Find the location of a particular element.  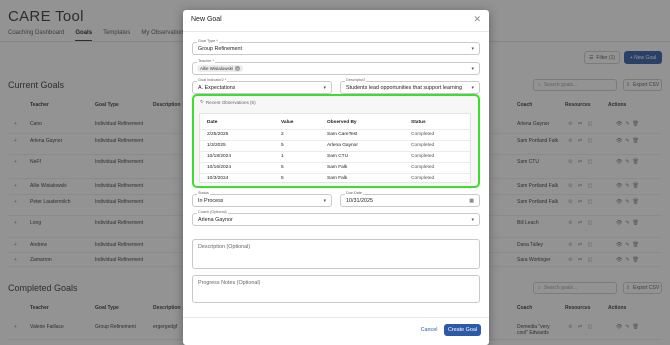

description-textarea: Description (Optional) is located at coordinates (336, 254).